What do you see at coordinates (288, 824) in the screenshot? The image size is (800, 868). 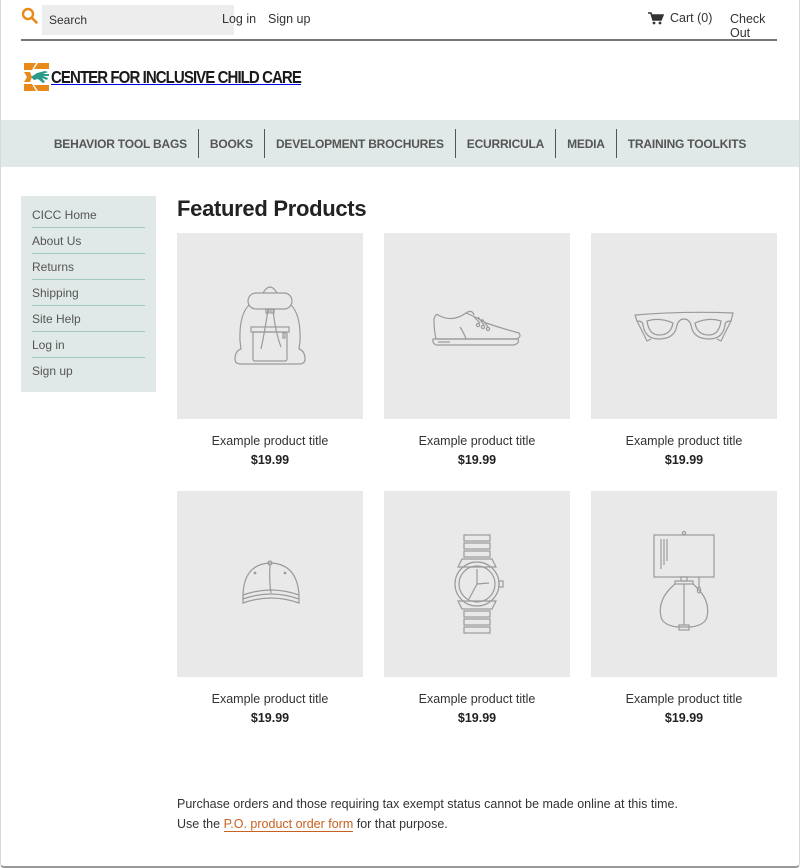 I see `po-order-form-link: P.O. product order form` at bounding box center [288, 824].